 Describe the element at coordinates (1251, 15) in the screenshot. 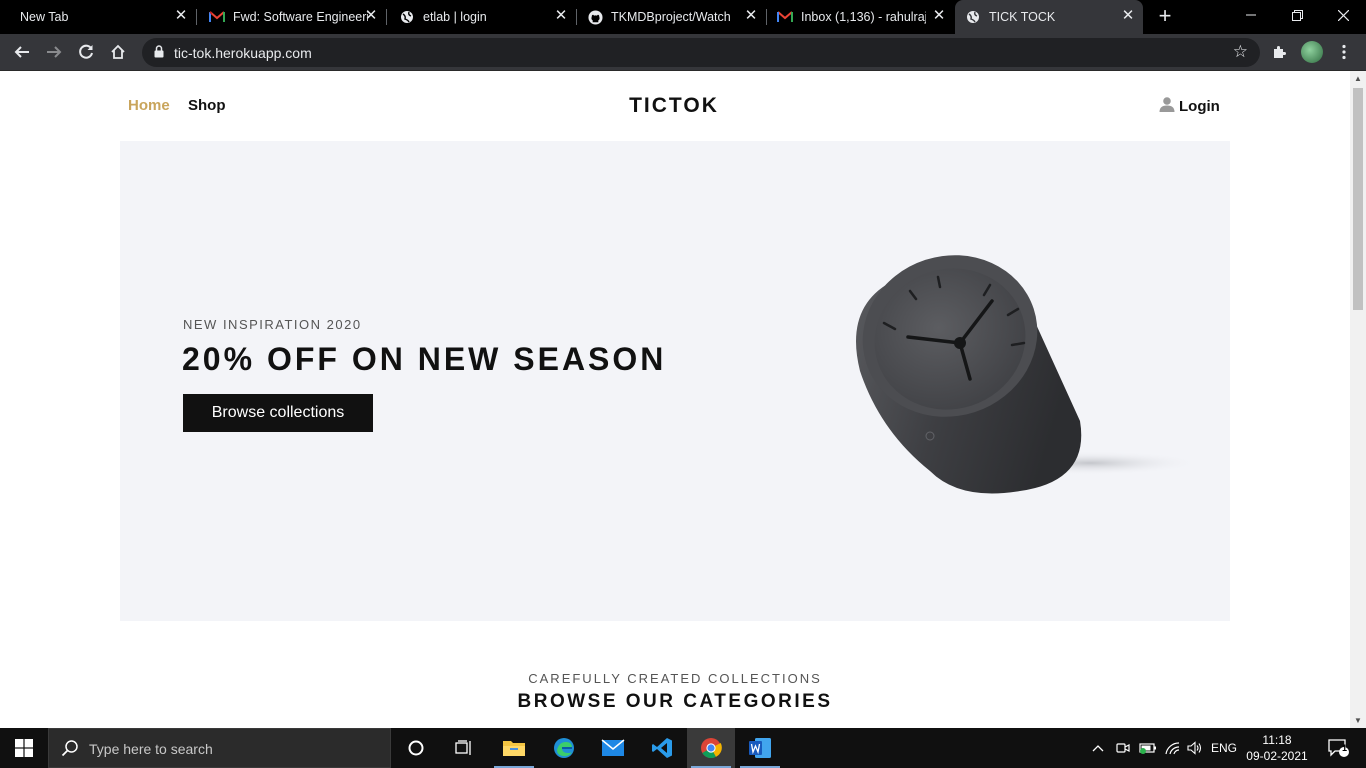

I see `minimize-button` at that location.